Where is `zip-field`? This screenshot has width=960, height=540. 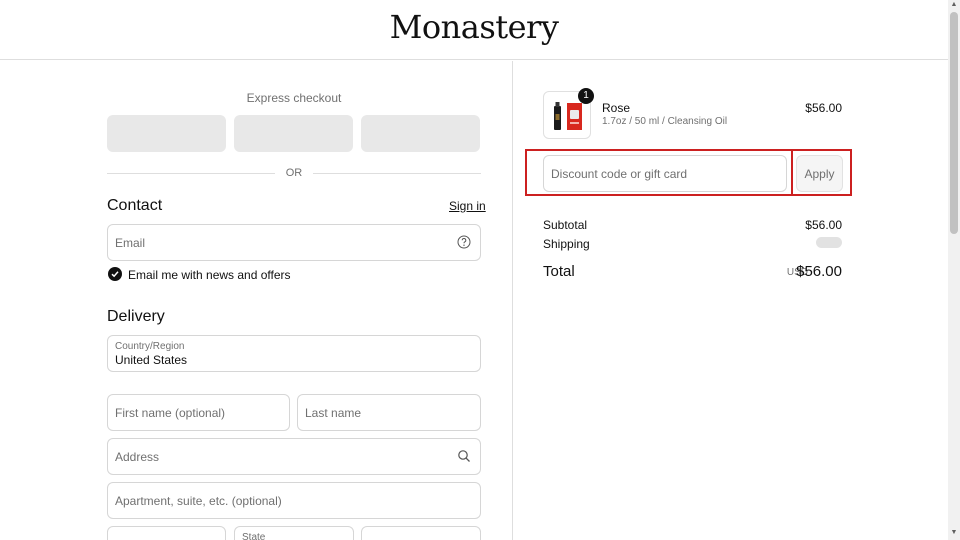
zip-field is located at coordinates (421, 533).